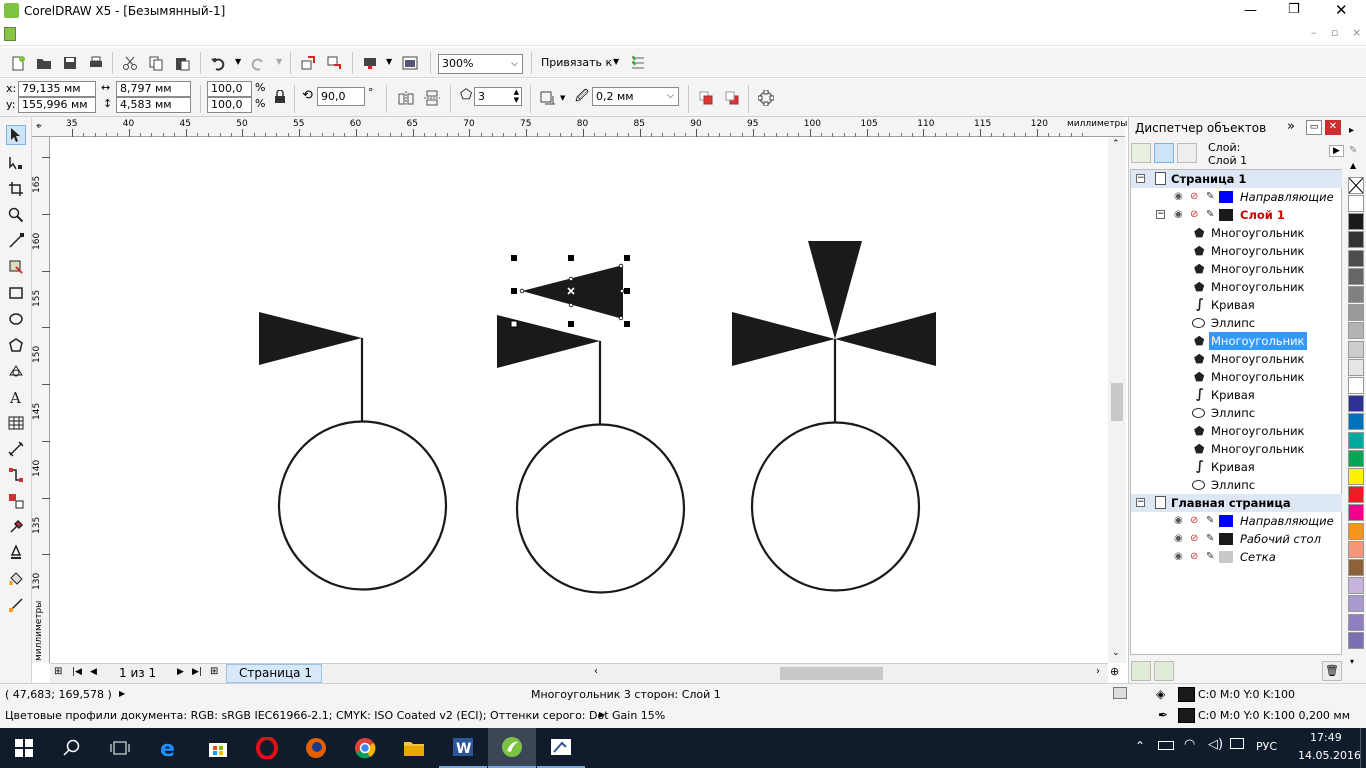 The image size is (1366, 768). What do you see at coordinates (16, 135) in the screenshot?
I see `pick-tool-icon` at bounding box center [16, 135].